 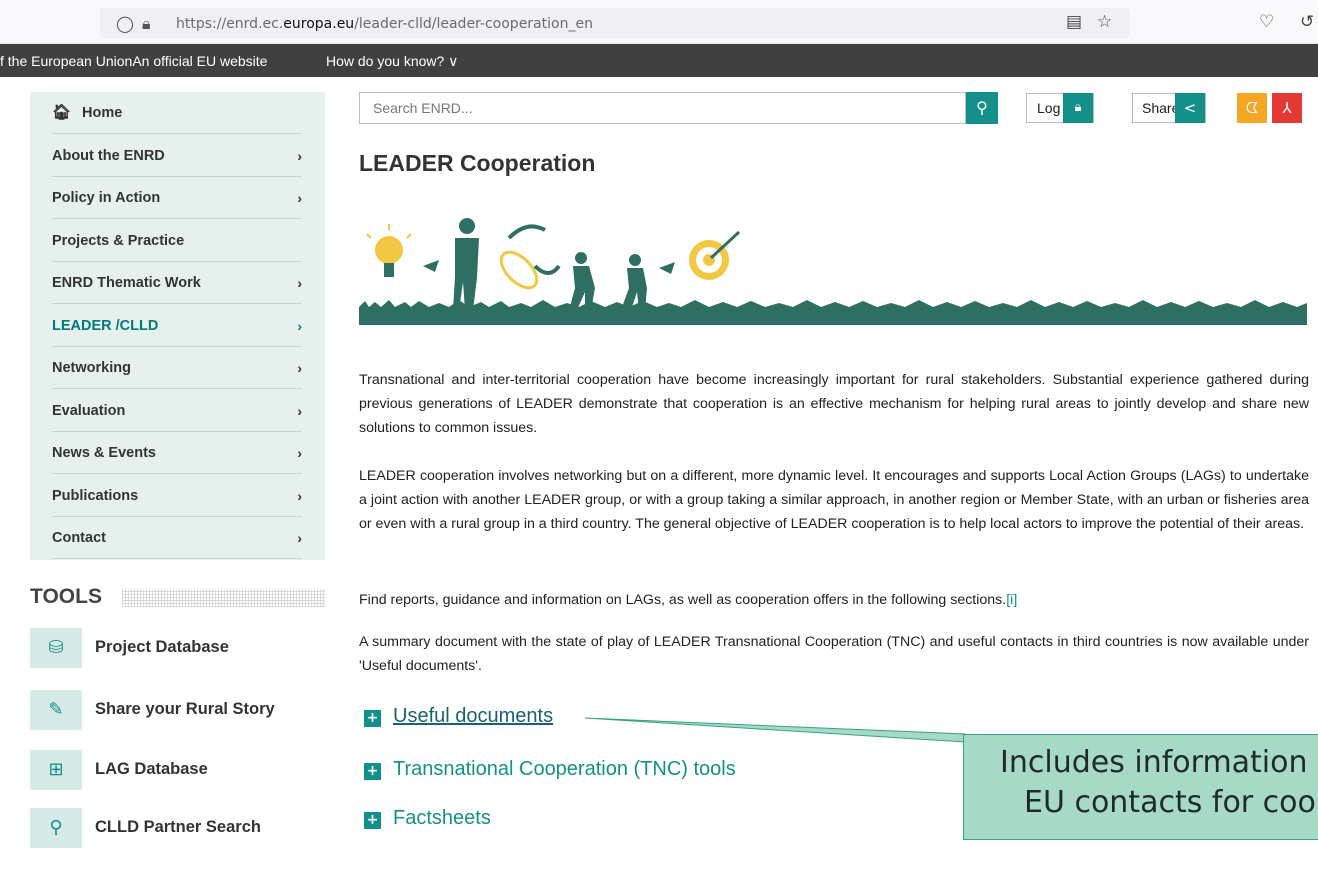 I want to click on sidebar-item-networking: Networking ›, so click(x=177, y=368).